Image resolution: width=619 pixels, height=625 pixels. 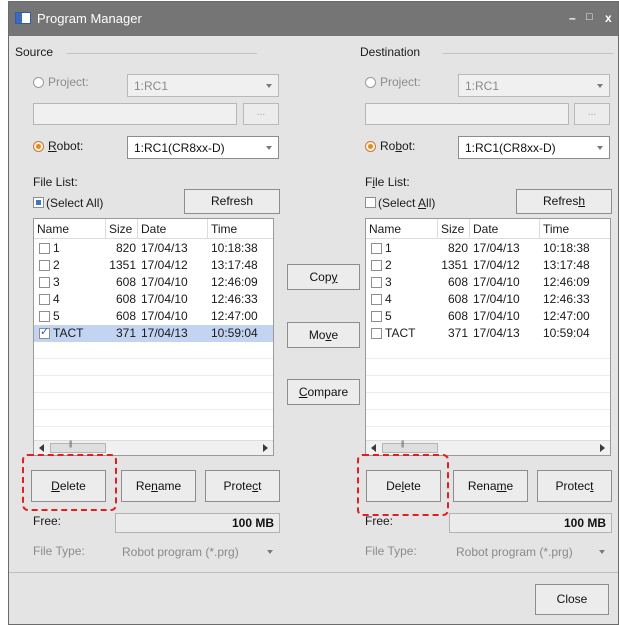 I want to click on source-rename-button: Rename, so click(x=158, y=486).